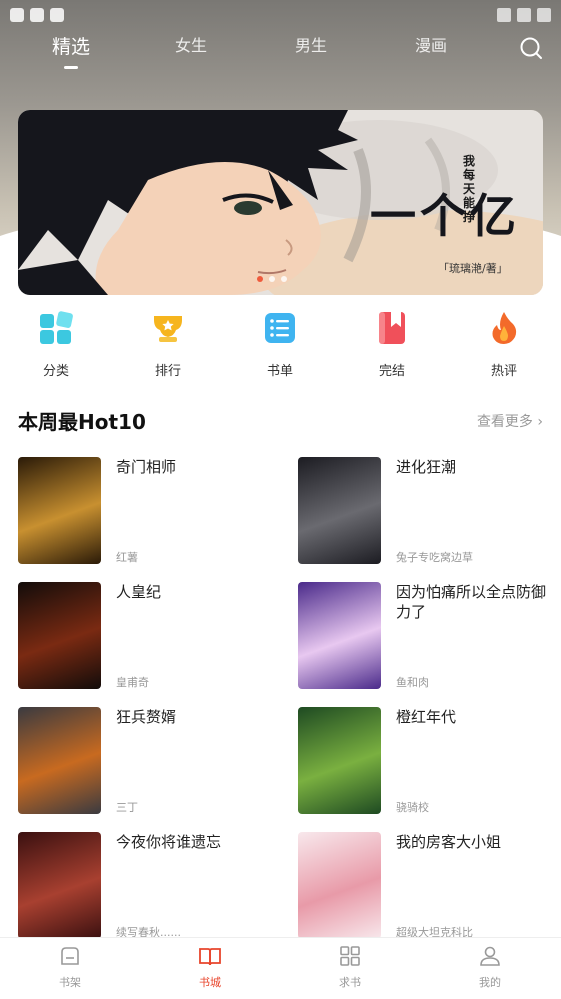 Image resolution: width=561 pixels, height=999 pixels. What do you see at coordinates (392, 328) in the screenshot?
I see `bookmark-icon` at bounding box center [392, 328].